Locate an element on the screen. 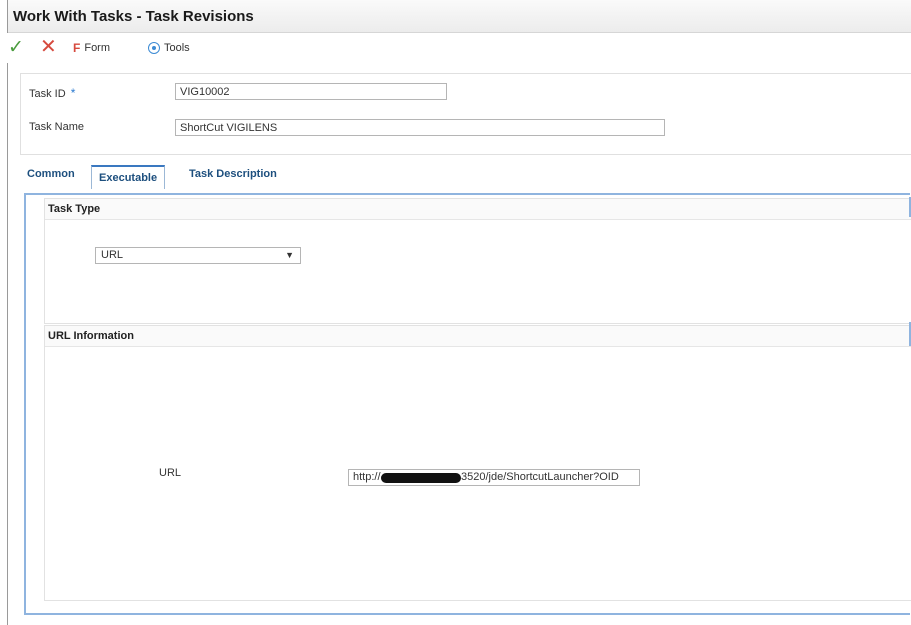 The width and height of the screenshot is (911, 625). task-id-field is located at coordinates (311, 91).